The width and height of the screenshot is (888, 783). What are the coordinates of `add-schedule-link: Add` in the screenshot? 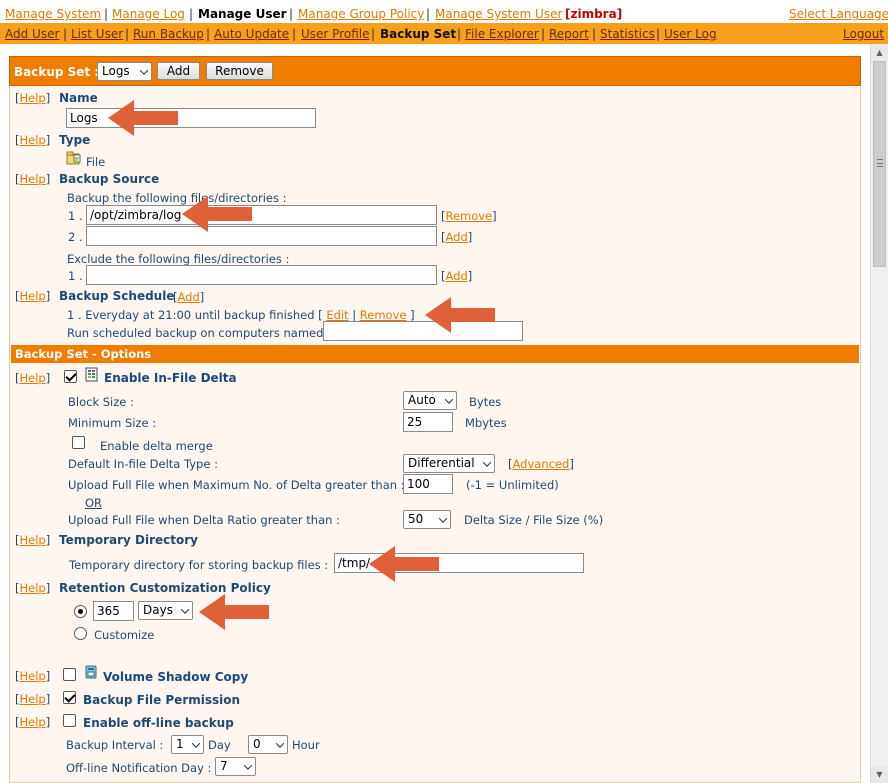 It's located at (189, 297).